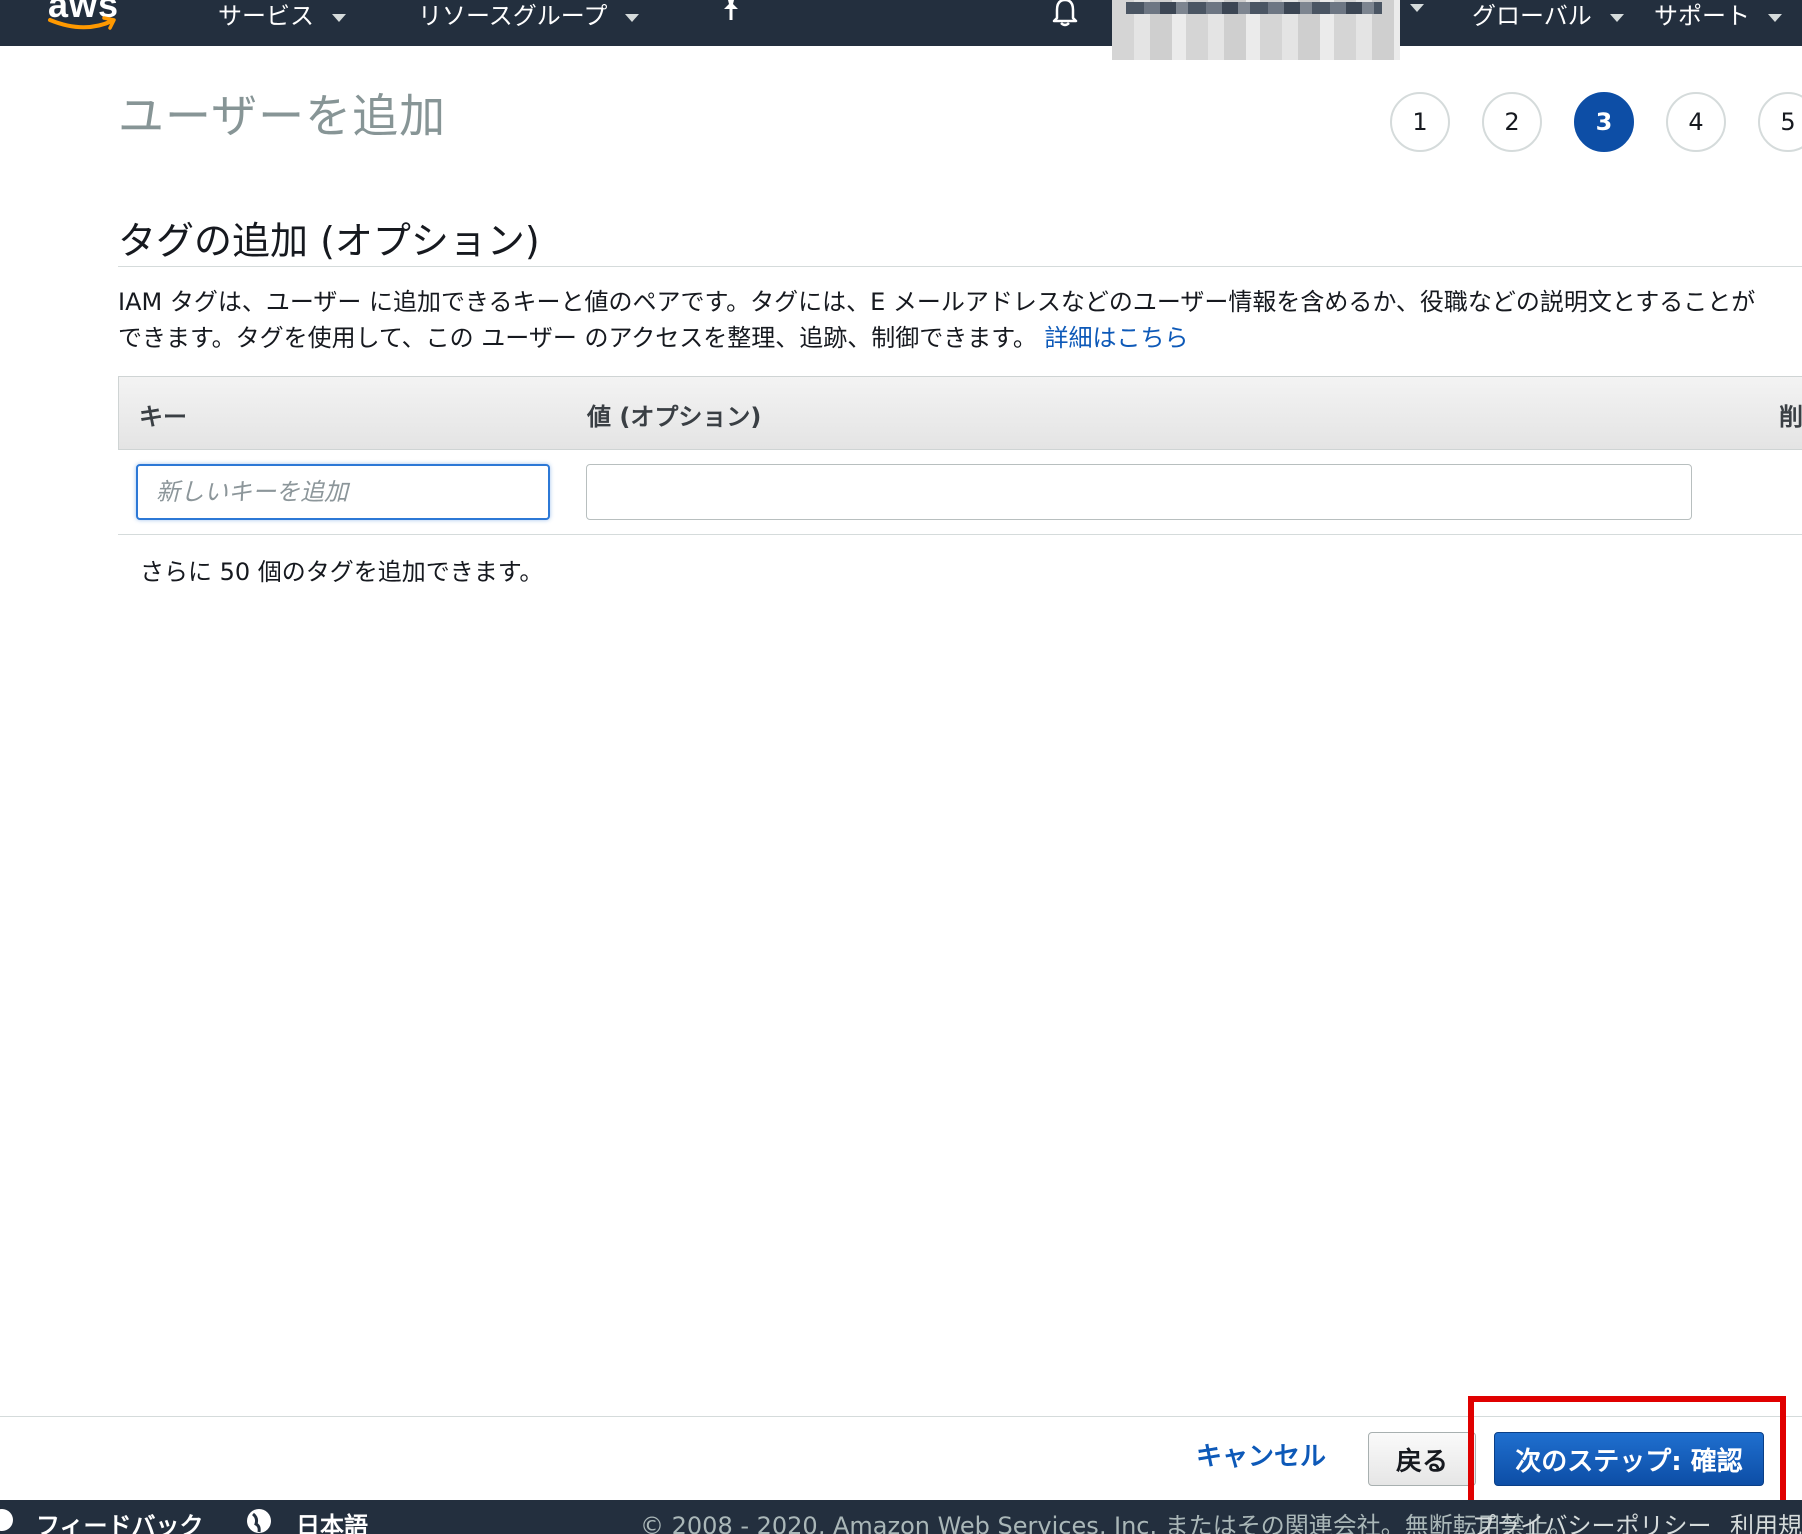  Describe the element at coordinates (259, 1521) in the screenshot. I see `globe-icon` at that location.